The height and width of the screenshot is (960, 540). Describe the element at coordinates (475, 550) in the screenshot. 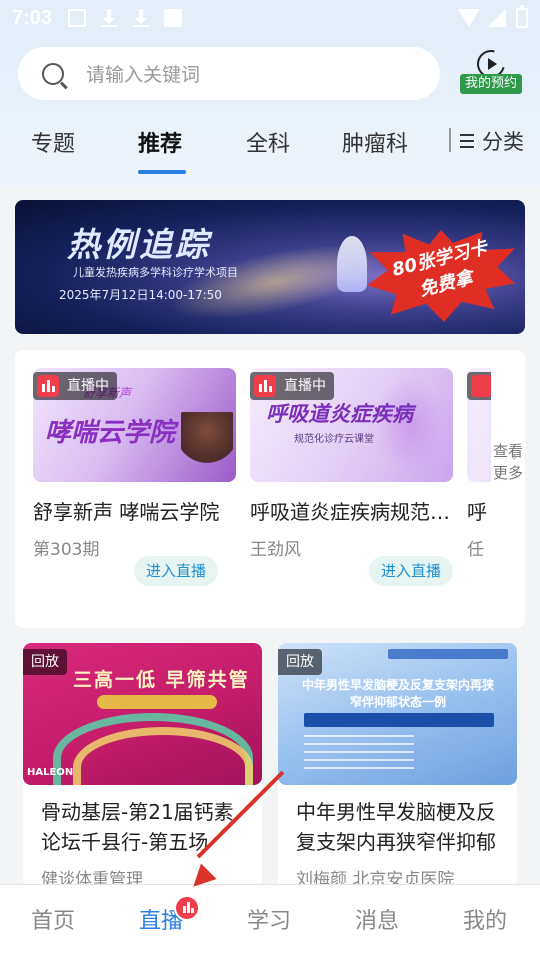

I see `live-subtitle: 任` at that location.